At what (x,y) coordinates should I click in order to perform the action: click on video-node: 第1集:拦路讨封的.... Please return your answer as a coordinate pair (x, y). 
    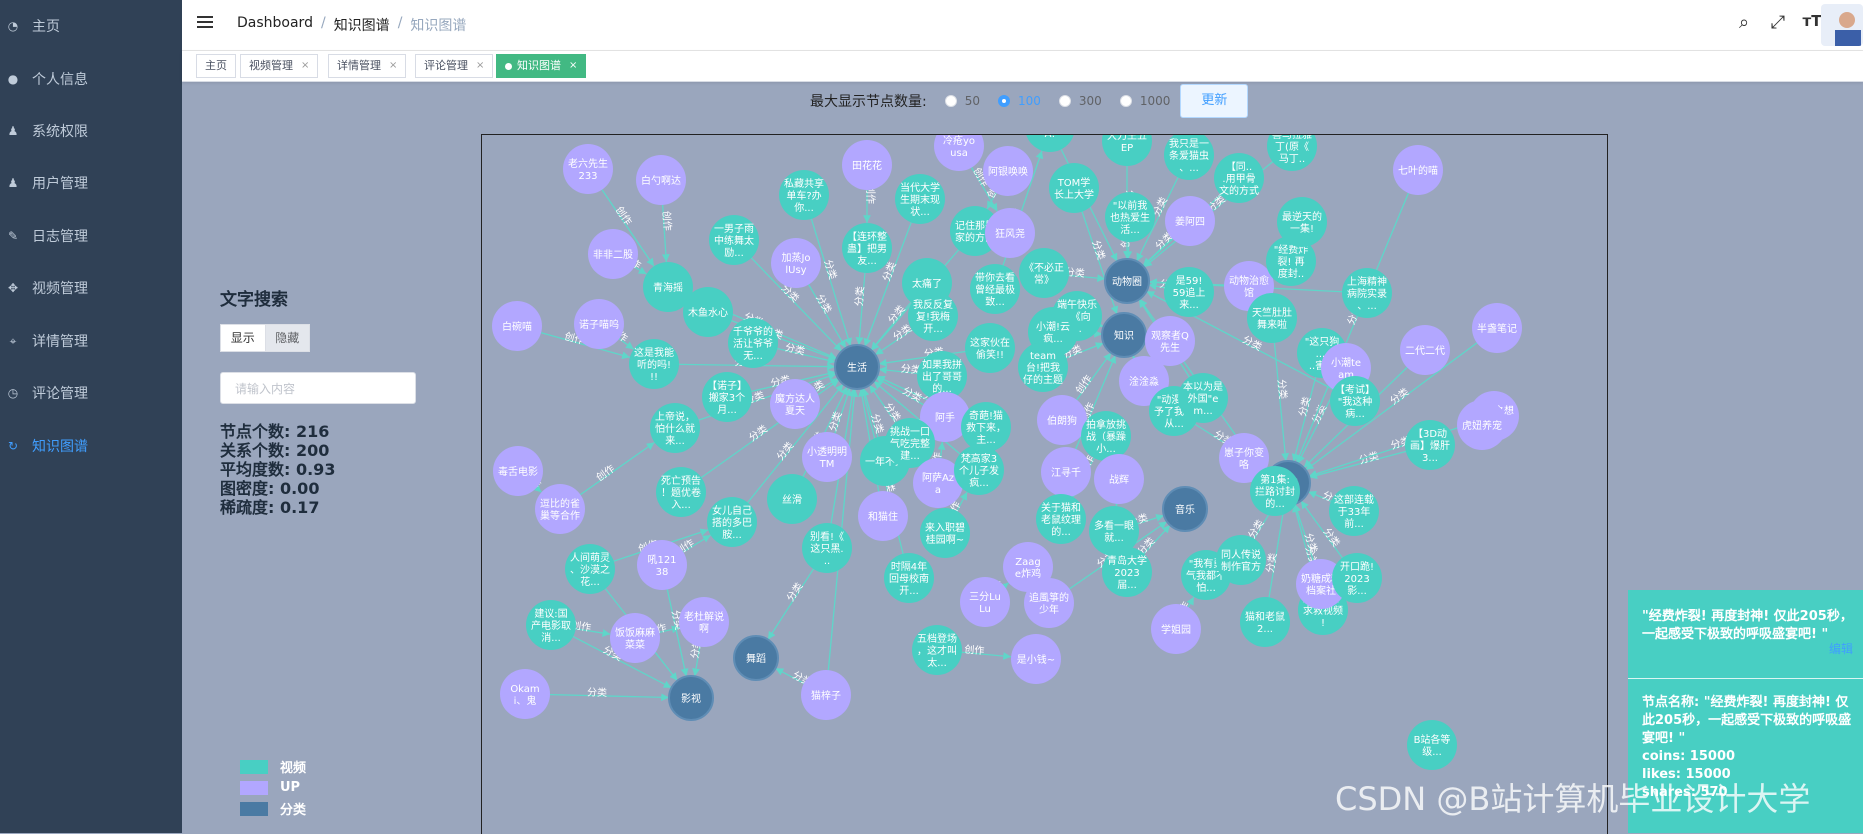
    Looking at the image, I should click on (1275, 491).